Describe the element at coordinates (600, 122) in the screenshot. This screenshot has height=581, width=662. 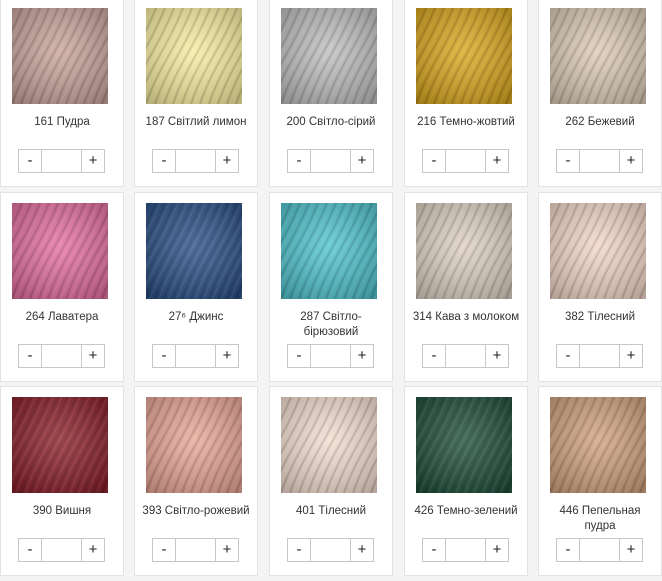
I see `product-name: 262 Бежевий` at that location.